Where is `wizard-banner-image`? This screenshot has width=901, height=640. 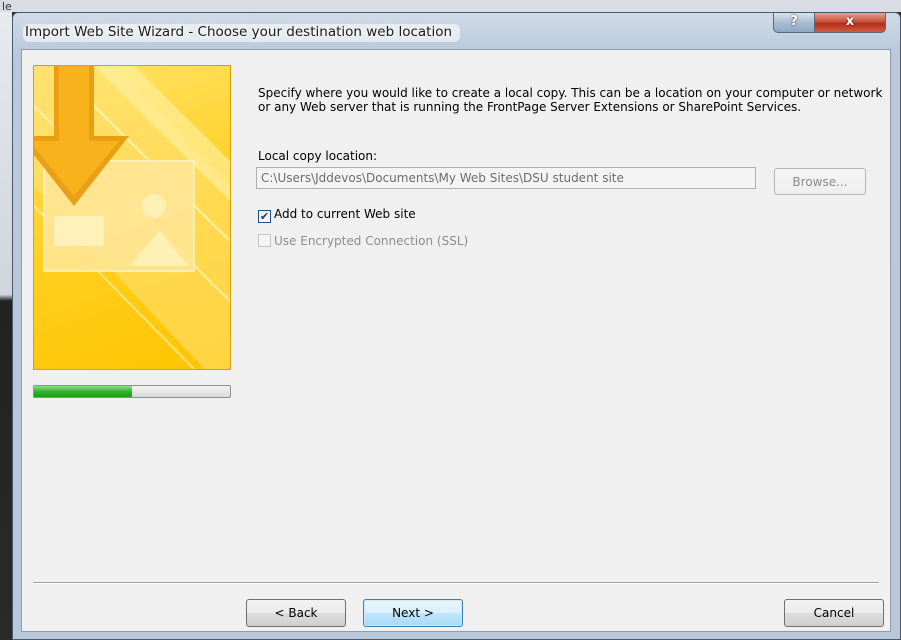 wizard-banner-image is located at coordinates (132, 217).